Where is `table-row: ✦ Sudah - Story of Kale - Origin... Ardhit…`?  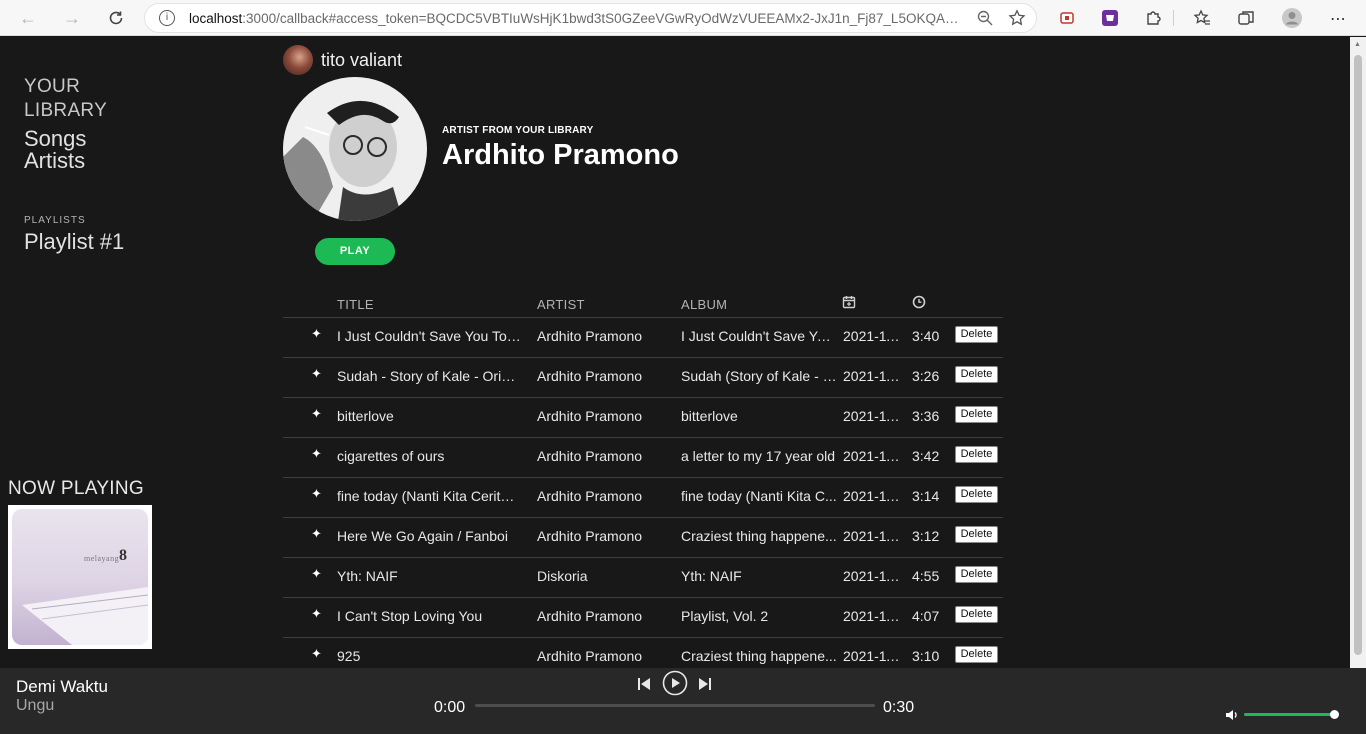
table-row: ✦ Sudah - Story of Kale - Origin... Ardhit… is located at coordinates (643, 378).